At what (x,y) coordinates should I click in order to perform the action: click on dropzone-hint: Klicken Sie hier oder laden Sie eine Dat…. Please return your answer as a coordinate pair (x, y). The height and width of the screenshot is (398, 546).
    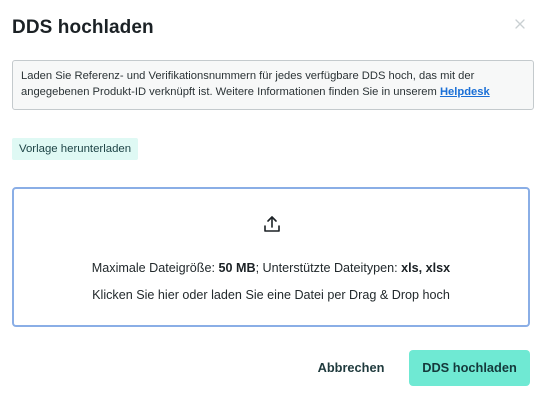
    Looking at the image, I should click on (271, 295).